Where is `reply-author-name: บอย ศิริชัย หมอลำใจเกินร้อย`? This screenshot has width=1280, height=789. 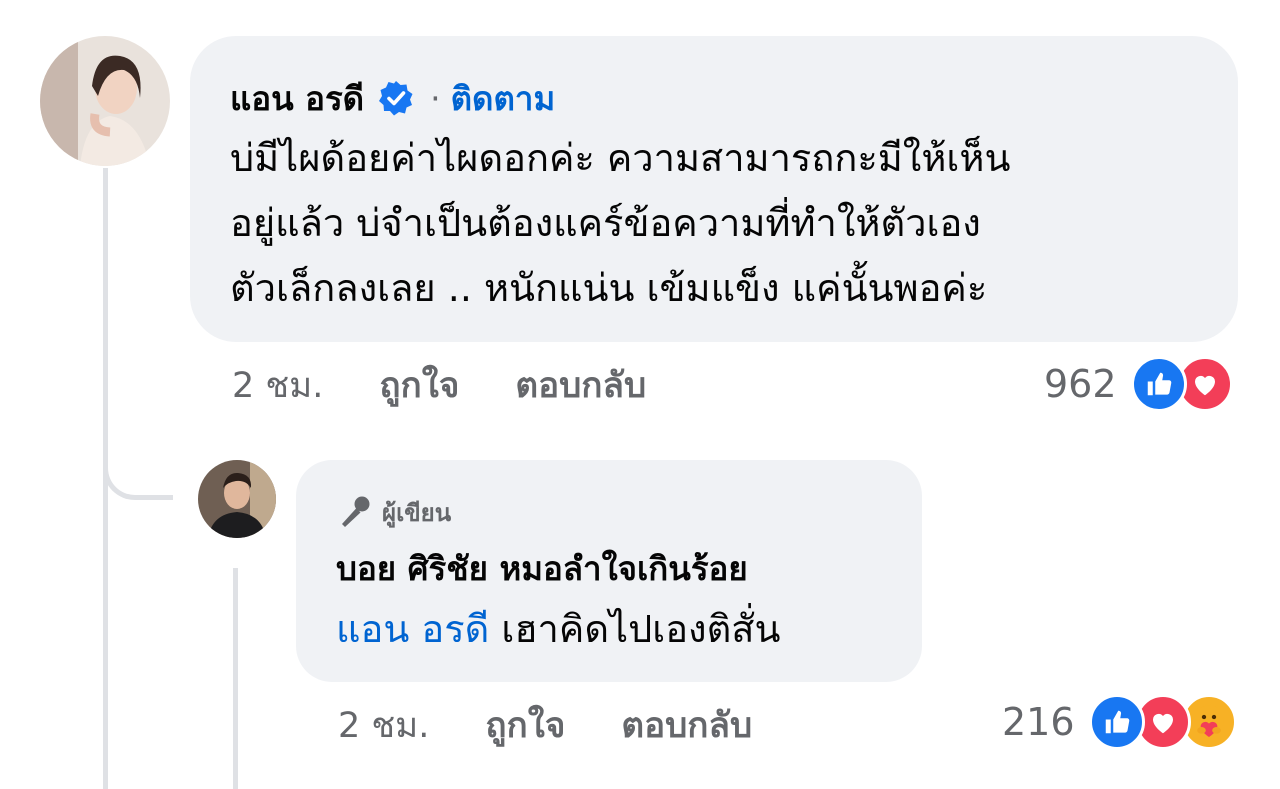
reply-author-name: บอย ศิริชัย หมอลำใจเกินร้อย is located at coordinates (609, 569).